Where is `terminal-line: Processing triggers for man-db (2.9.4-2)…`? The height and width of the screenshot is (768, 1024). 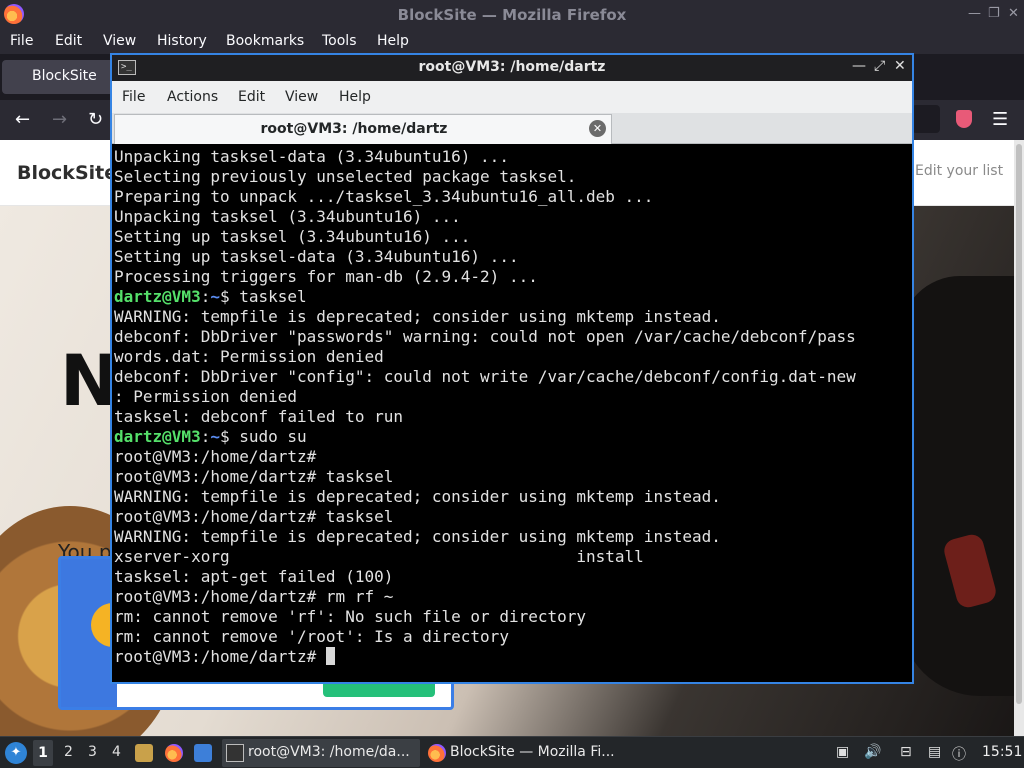
terminal-line: Processing triggers for man-db (2.9.4-2)… is located at coordinates (511, 277).